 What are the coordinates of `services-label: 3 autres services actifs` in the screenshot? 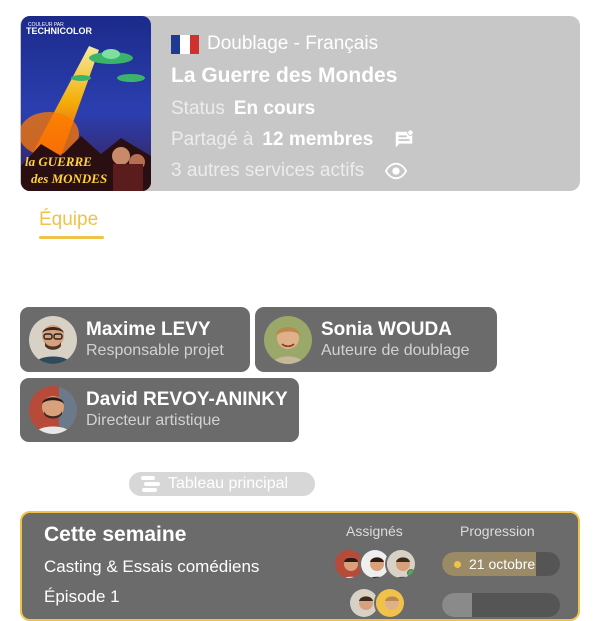 It's located at (268, 170).